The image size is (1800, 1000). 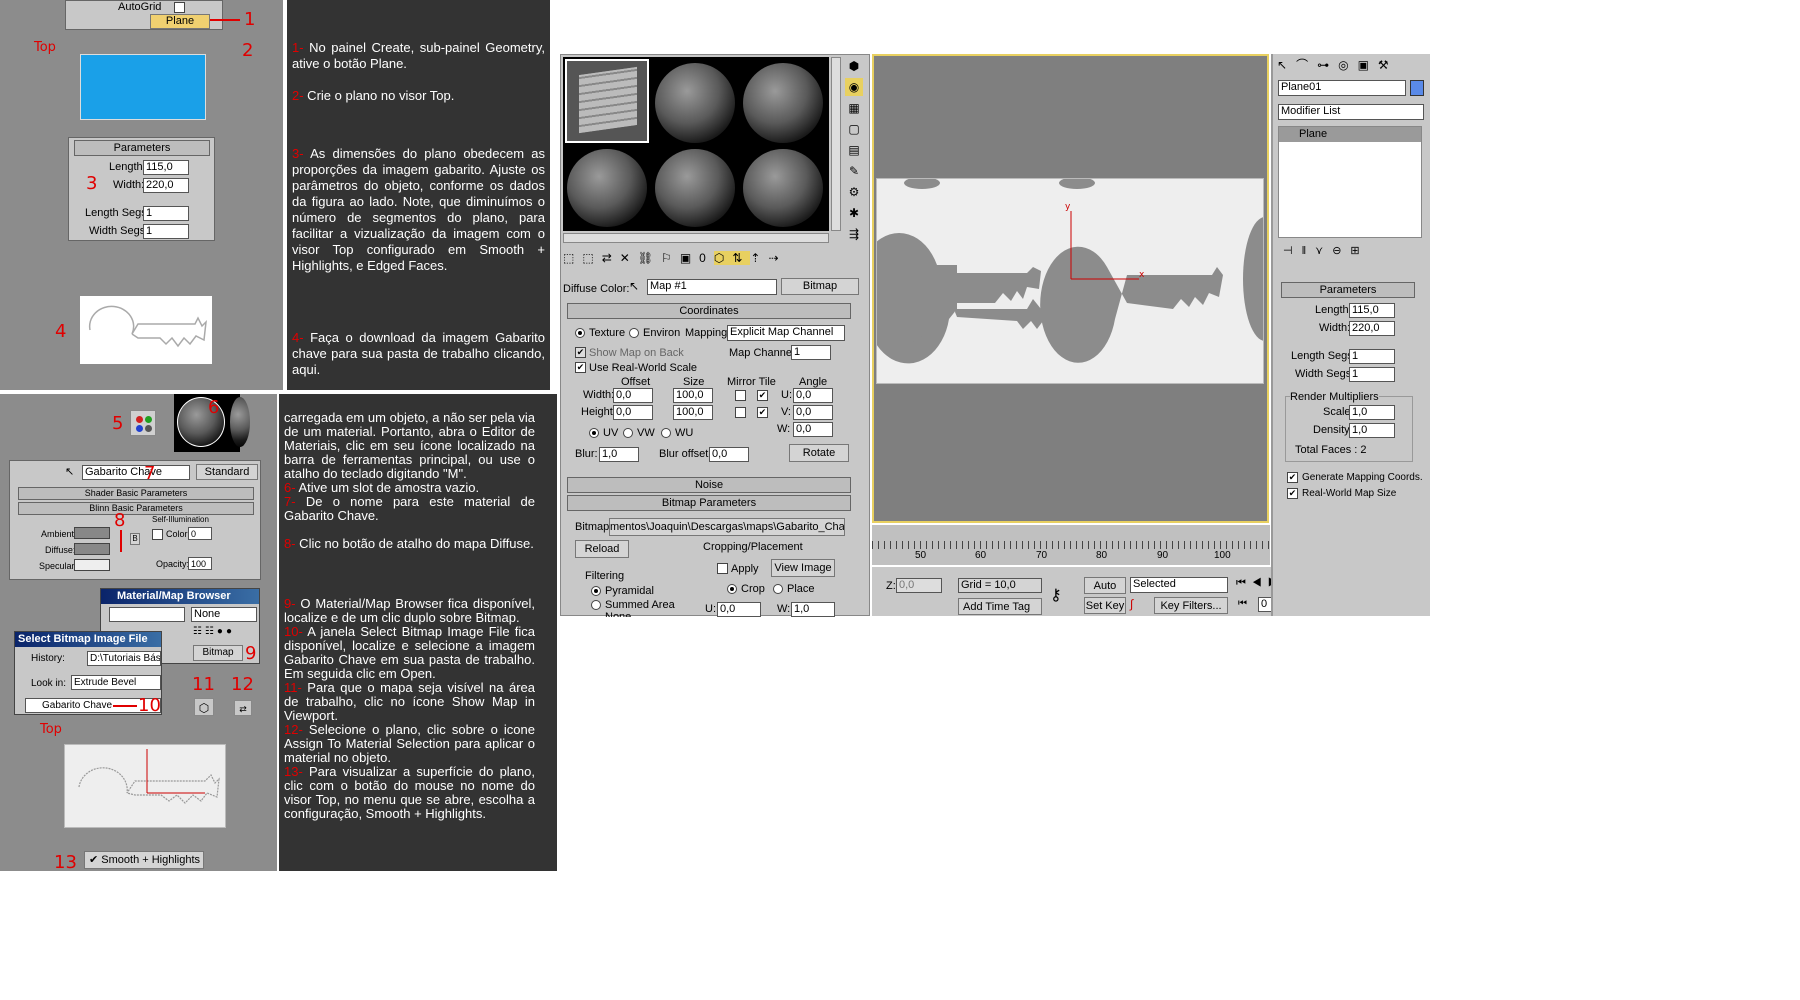 I want to click on density-field: 1,0, so click(x=1372, y=430).